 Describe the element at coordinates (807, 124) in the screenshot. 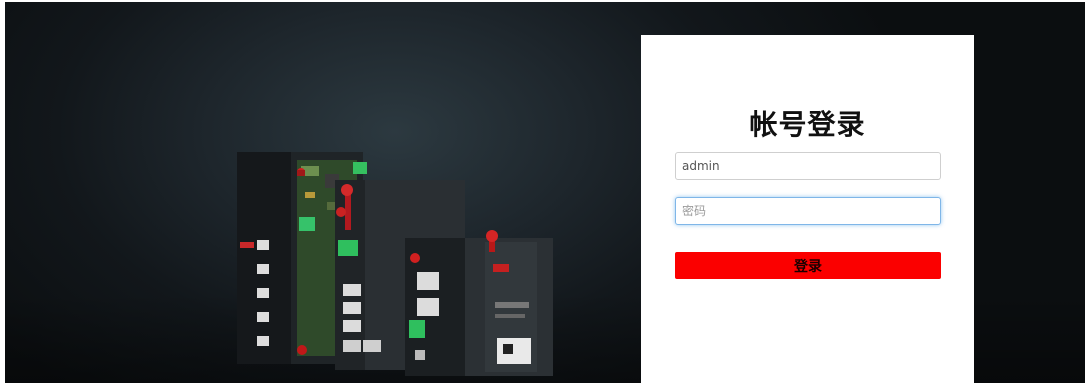

I see `login-title: 帐号登录` at that location.